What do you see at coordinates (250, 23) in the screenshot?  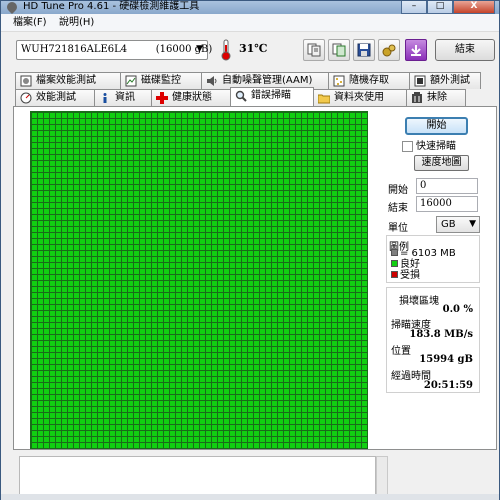 I see `menu-bar: 檔案(F) 說明(H)` at bounding box center [250, 23].